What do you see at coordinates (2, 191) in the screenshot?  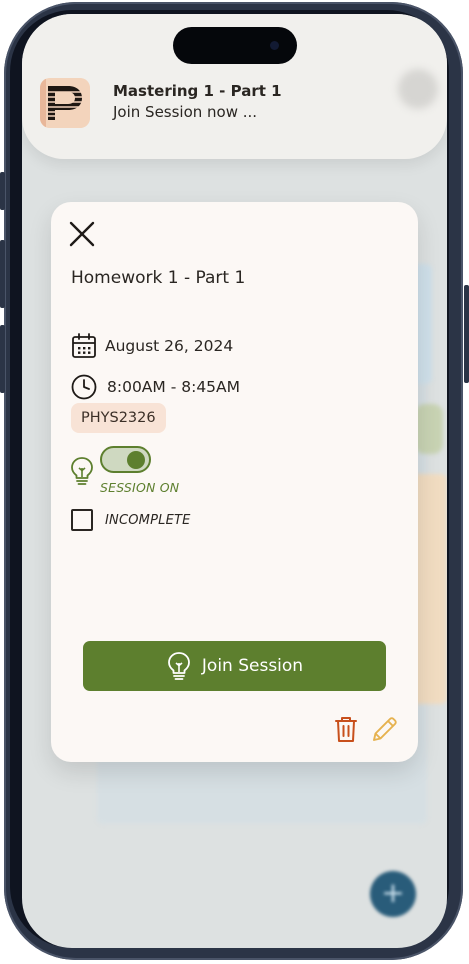 I see `action-button` at bounding box center [2, 191].